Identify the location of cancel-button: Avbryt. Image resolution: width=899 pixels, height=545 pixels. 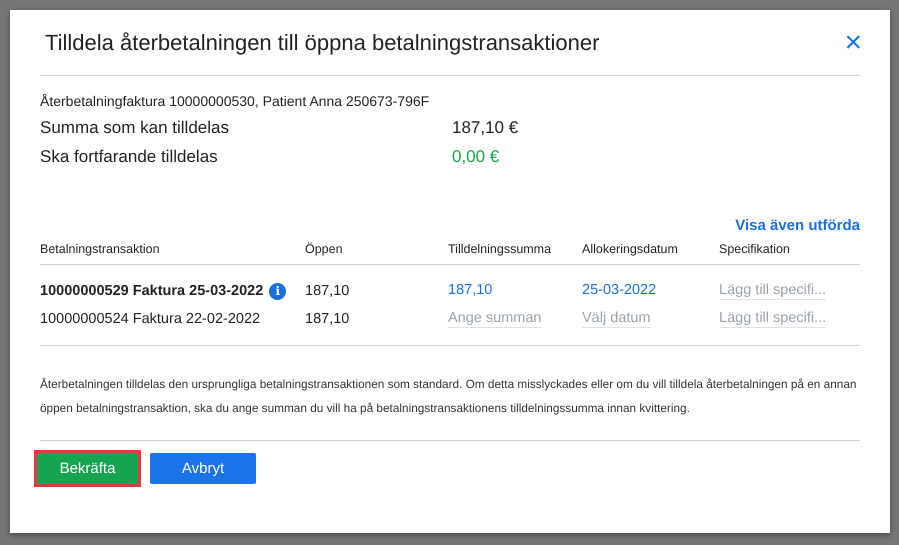
(203, 468).